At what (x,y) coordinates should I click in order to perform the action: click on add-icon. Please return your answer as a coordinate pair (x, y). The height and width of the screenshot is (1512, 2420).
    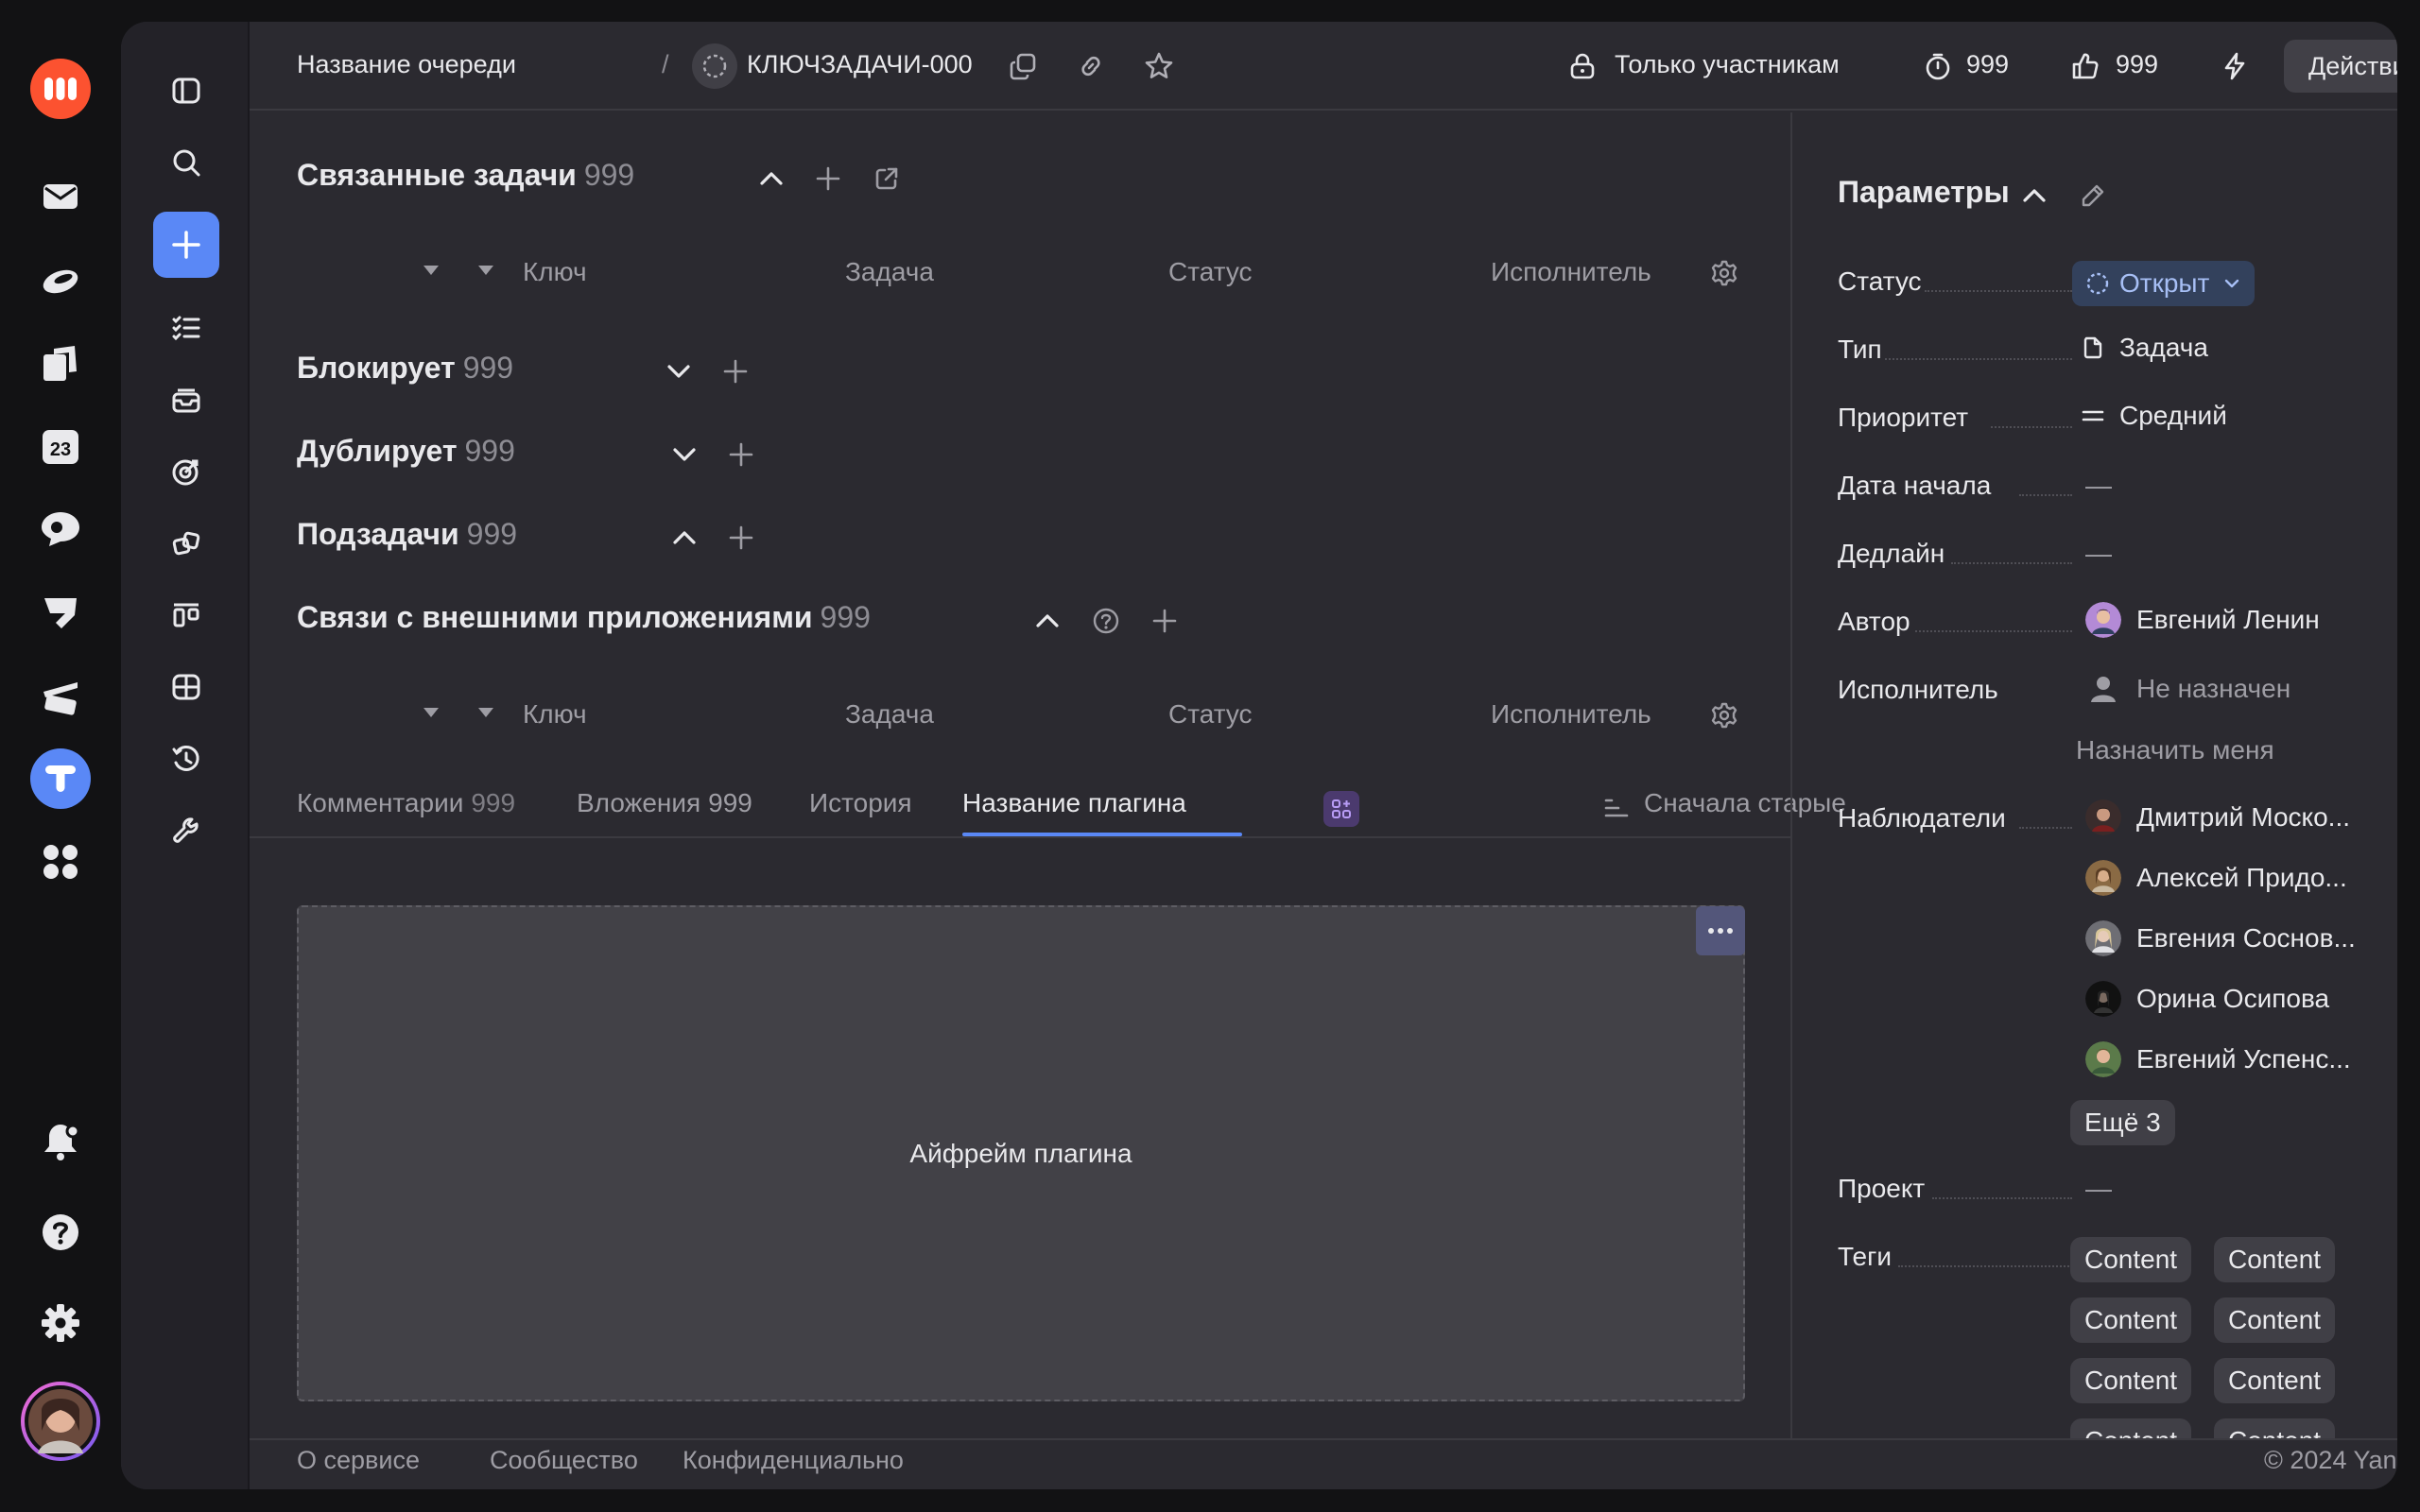
    Looking at the image, I should click on (186, 245).